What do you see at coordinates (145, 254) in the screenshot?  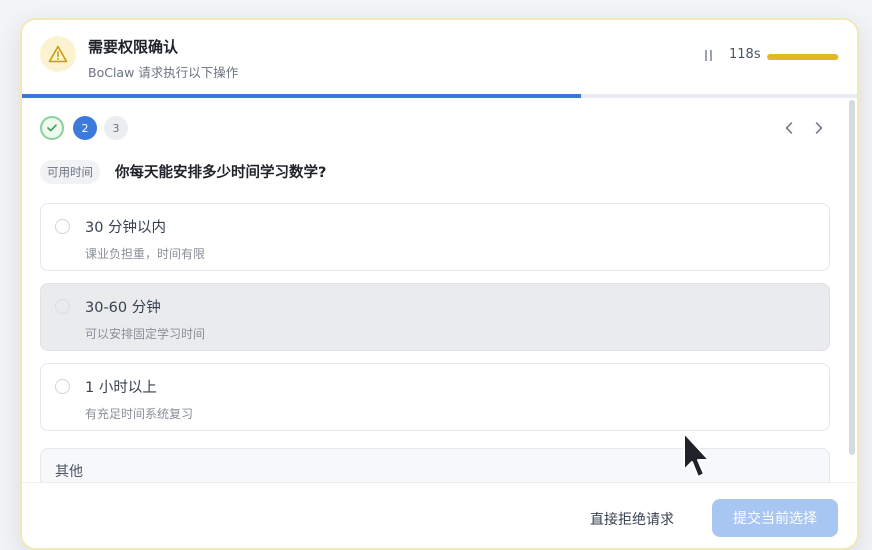 I see `option-description: 课业负担重，时间有限` at bounding box center [145, 254].